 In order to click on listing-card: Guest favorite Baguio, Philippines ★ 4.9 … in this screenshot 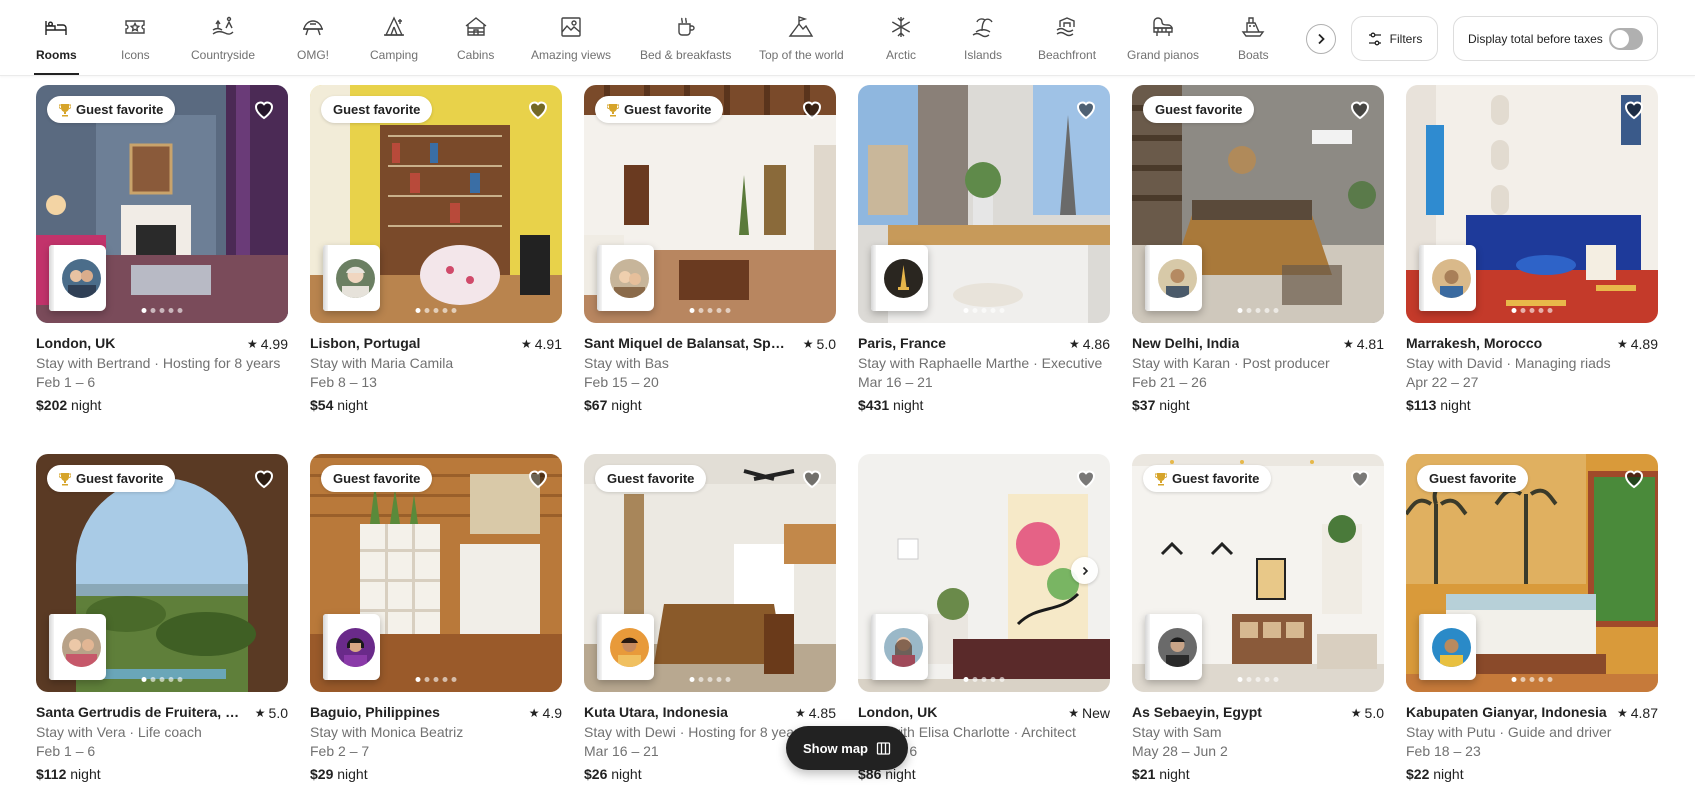, I will do `click(436, 619)`.